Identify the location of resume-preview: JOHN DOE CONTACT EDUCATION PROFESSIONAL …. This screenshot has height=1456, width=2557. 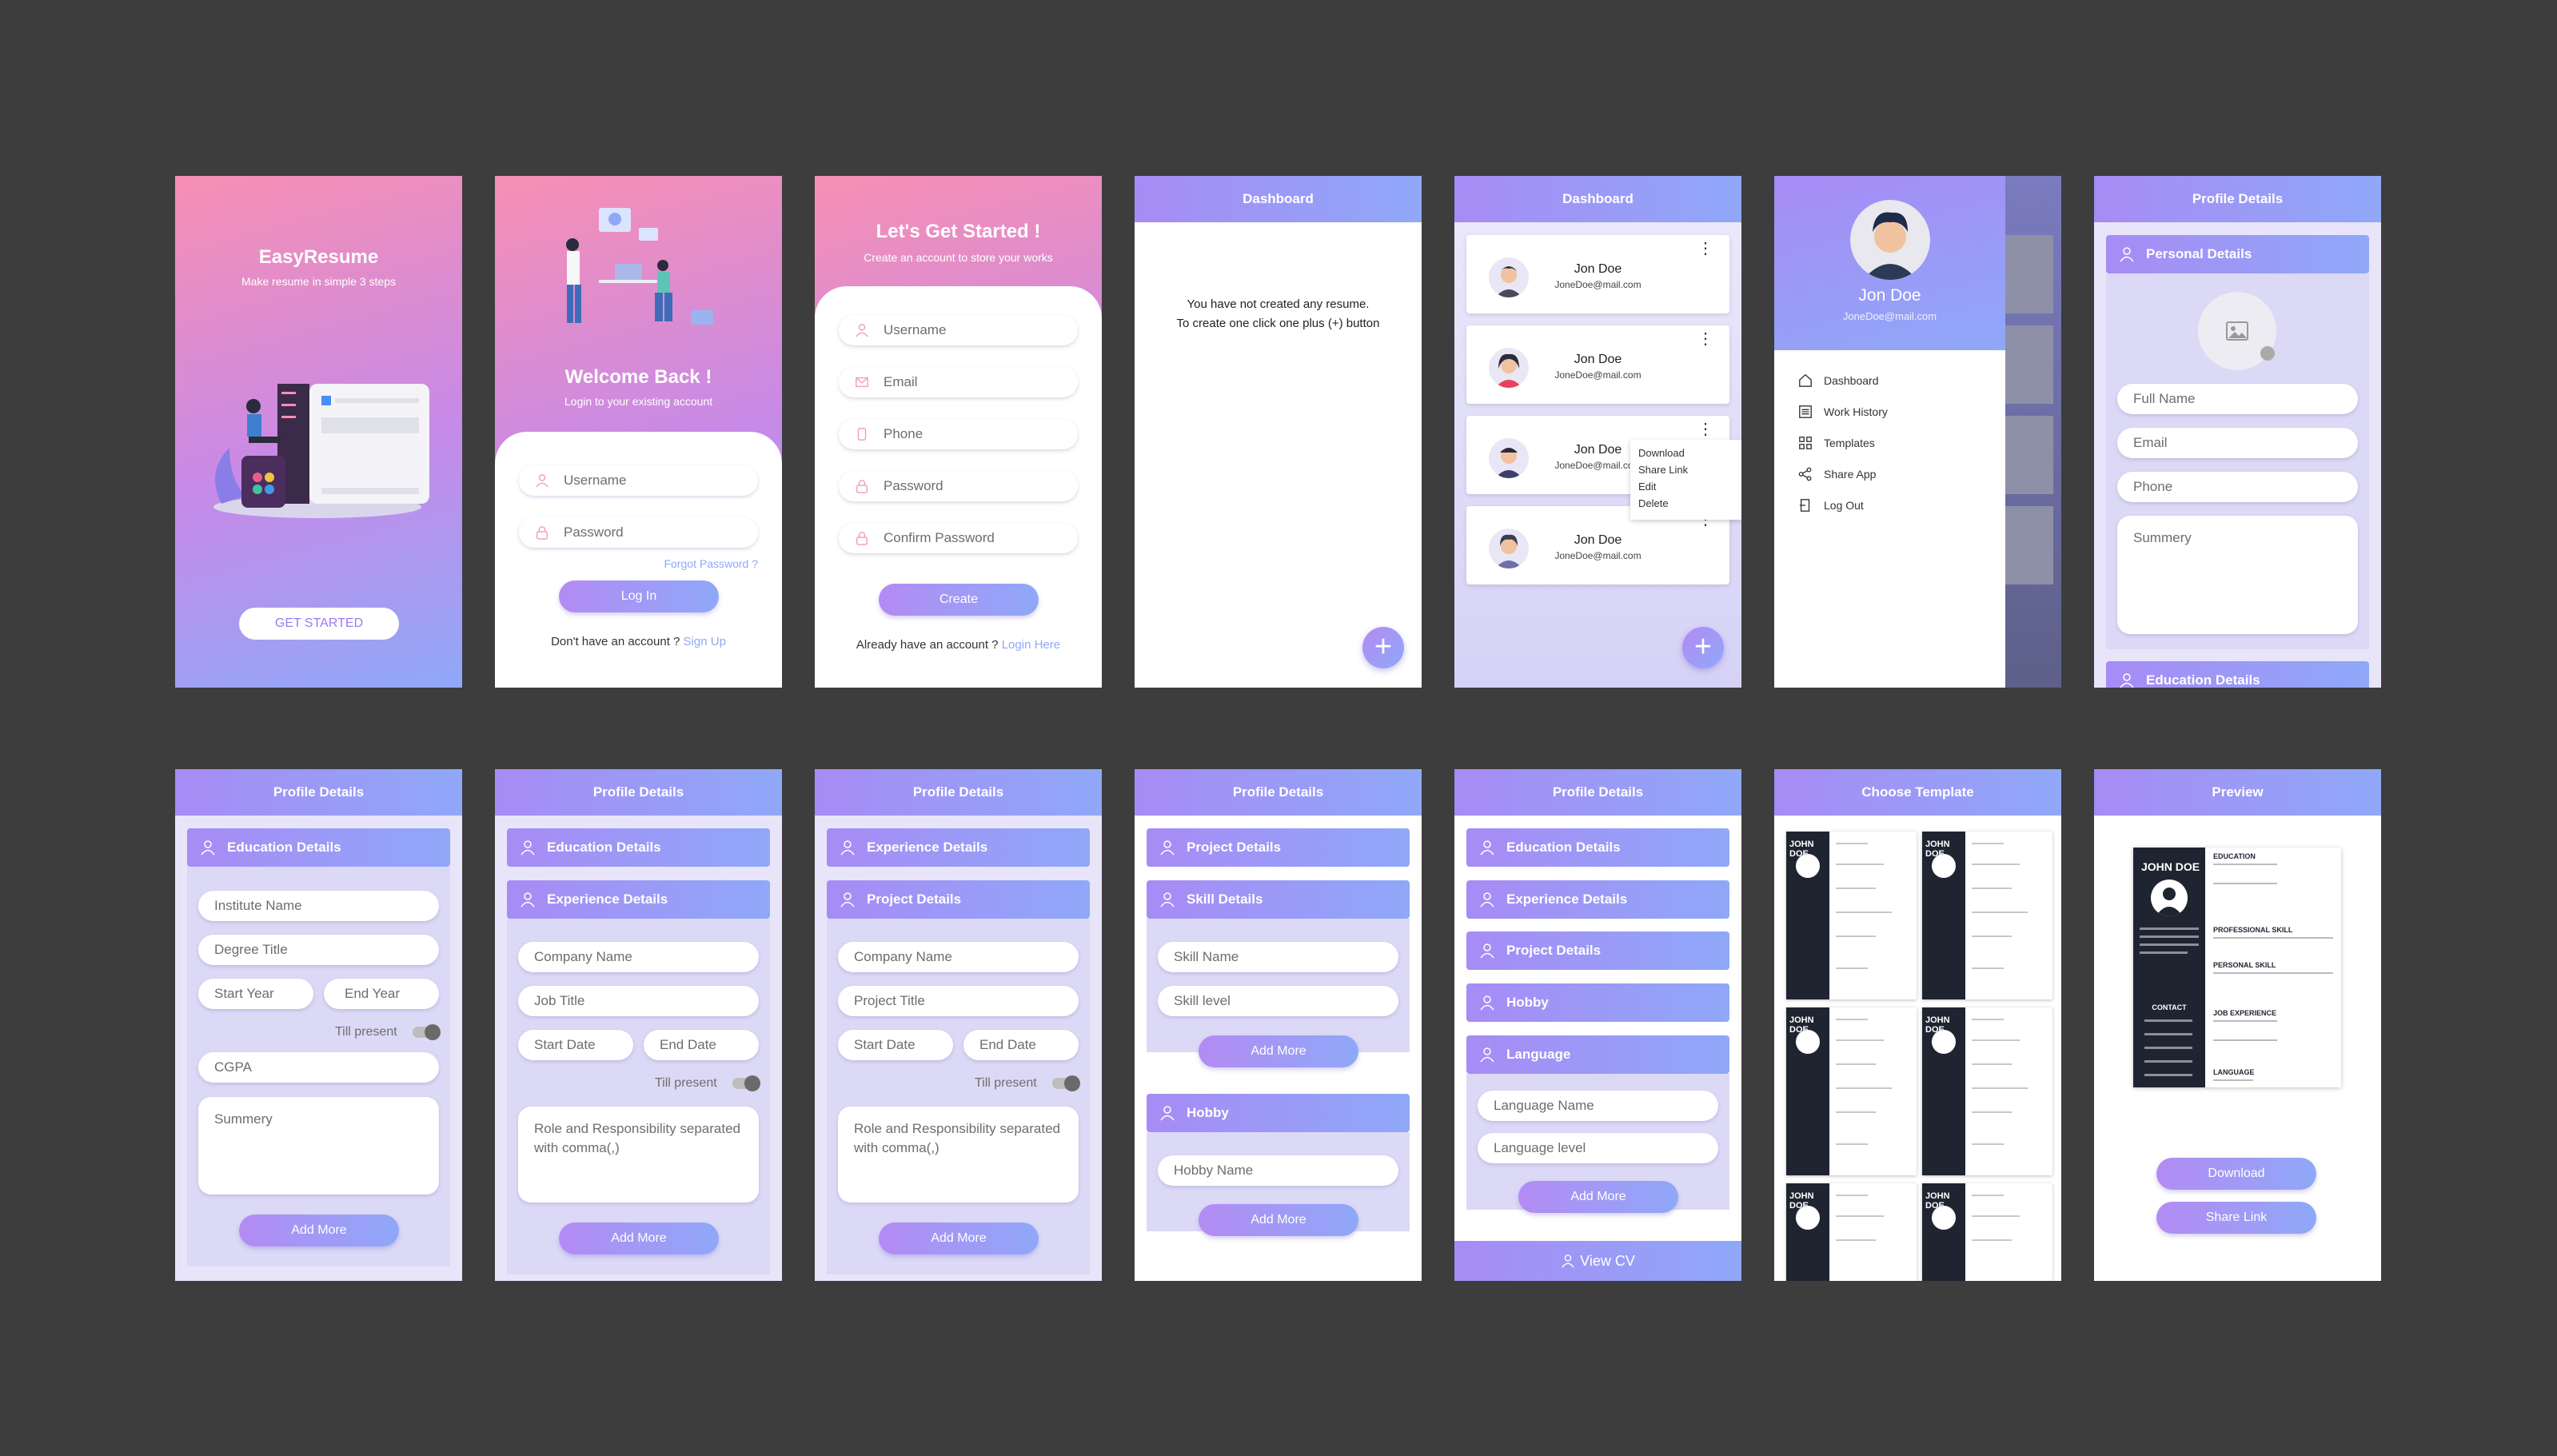
(2237, 967).